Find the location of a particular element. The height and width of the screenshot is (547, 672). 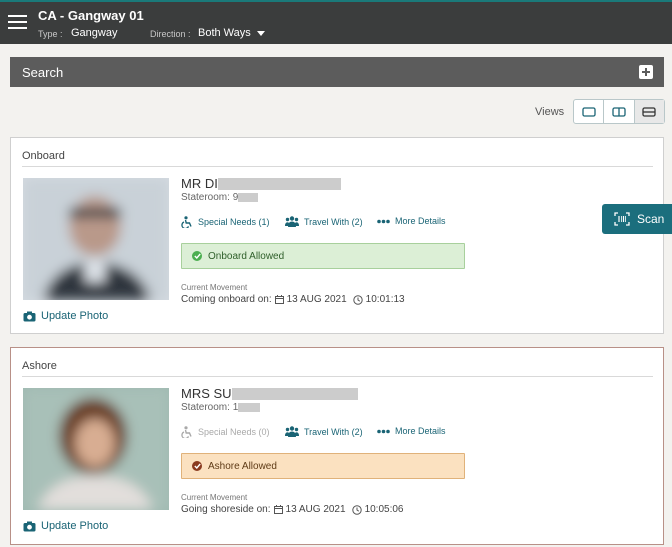

stateroom: Stateroom: 1 is located at coordinates (221, 407).